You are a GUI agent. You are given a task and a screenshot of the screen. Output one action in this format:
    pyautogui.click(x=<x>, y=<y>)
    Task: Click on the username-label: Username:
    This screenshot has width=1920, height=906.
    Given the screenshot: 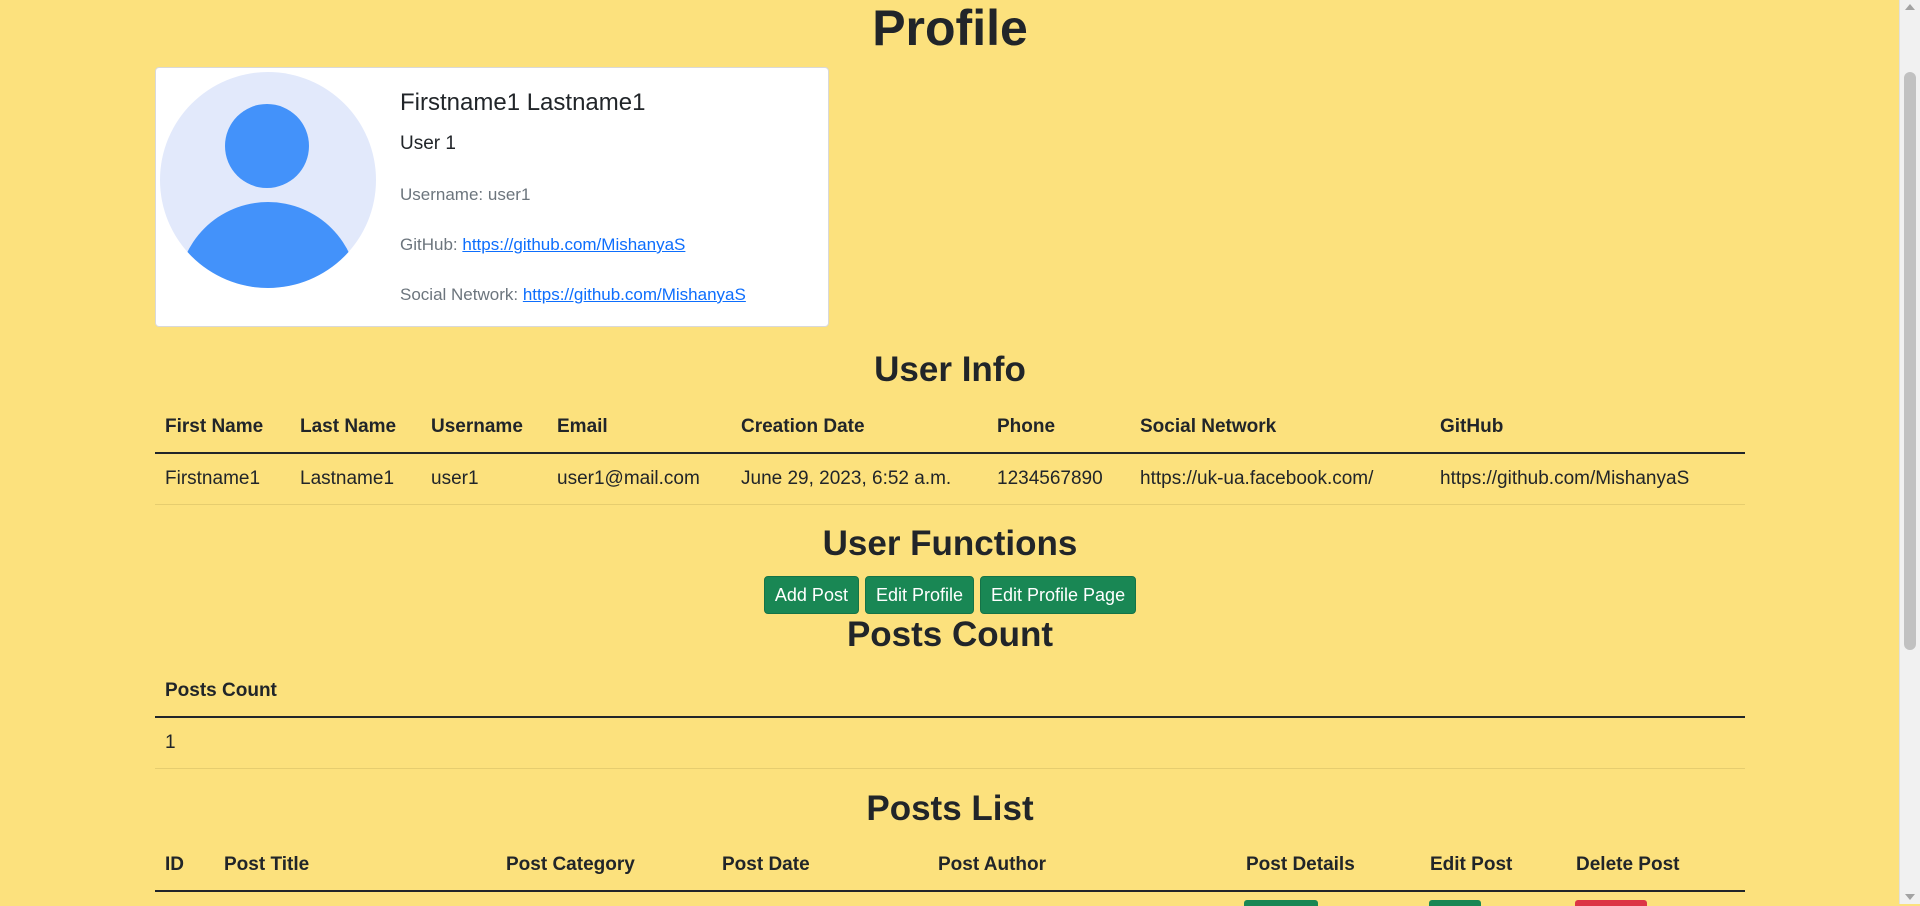 What is the action you would take?
    pyautogui.click(x=442, y=194)
    